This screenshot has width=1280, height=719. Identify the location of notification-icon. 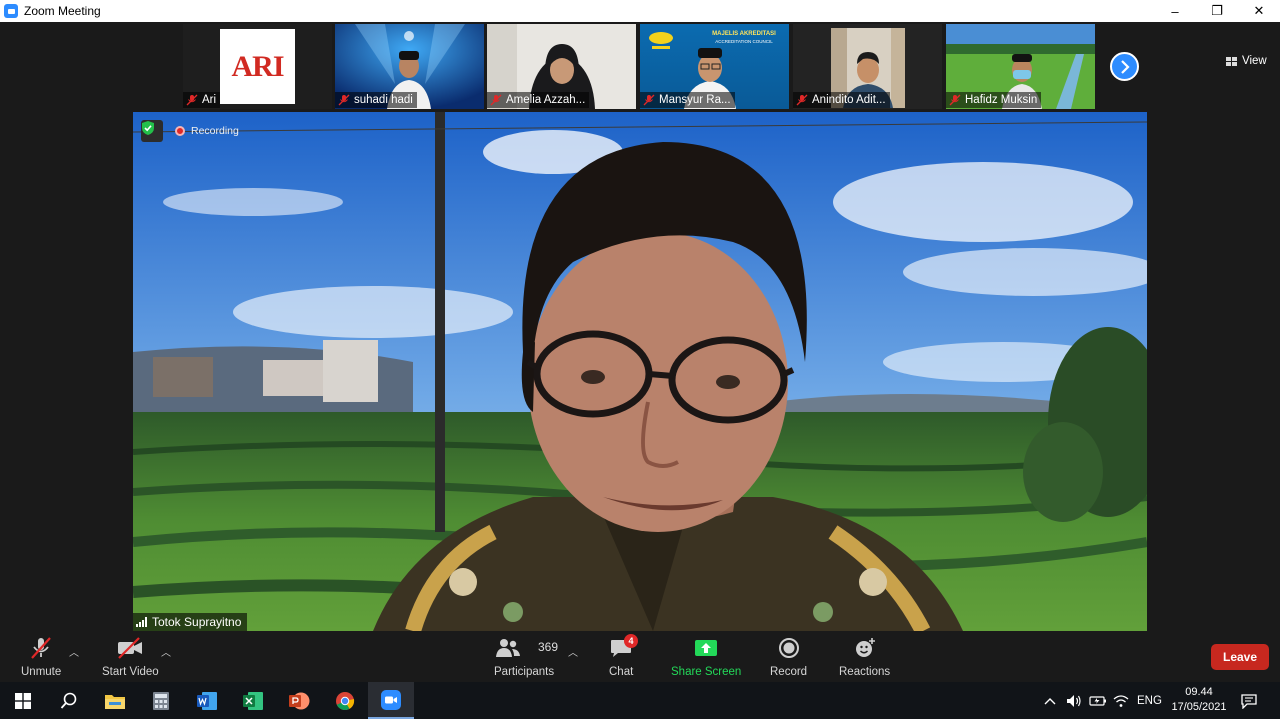
(1249, 701).